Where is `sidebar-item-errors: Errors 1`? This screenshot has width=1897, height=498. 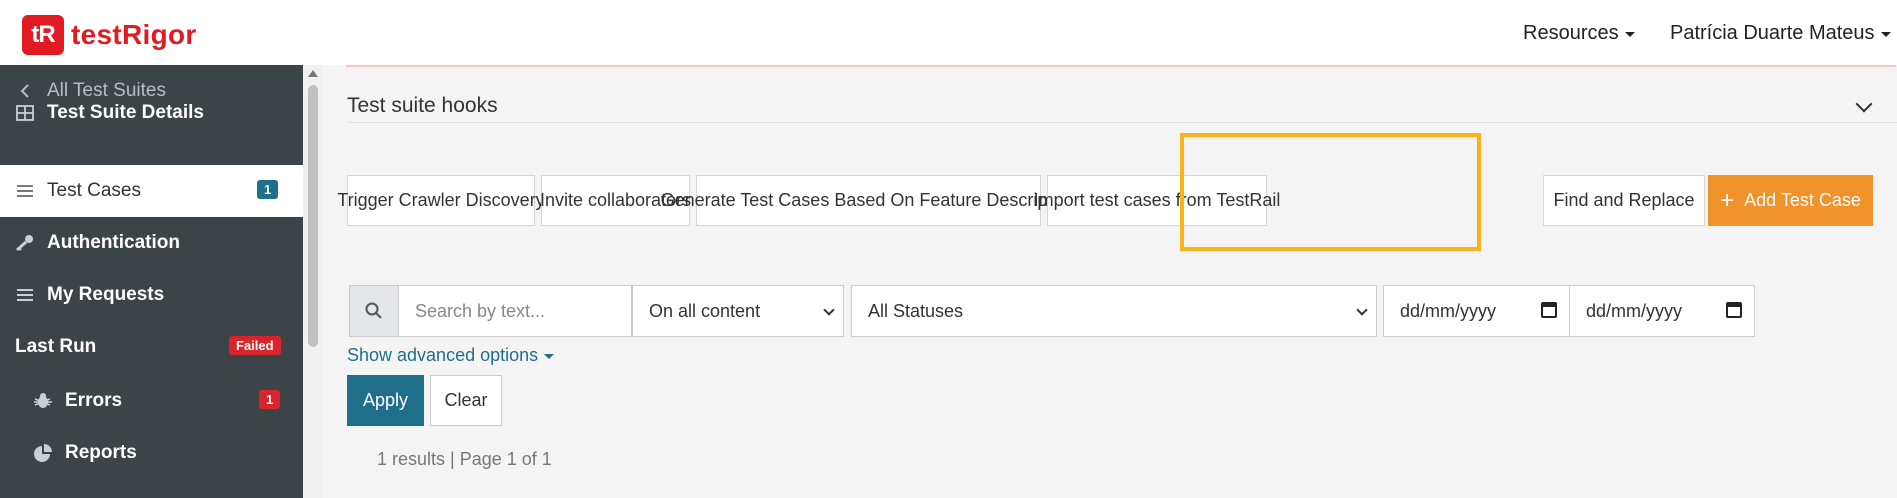 sidebar-item-errors: Errors 1 is located at coordinates (151, 401).